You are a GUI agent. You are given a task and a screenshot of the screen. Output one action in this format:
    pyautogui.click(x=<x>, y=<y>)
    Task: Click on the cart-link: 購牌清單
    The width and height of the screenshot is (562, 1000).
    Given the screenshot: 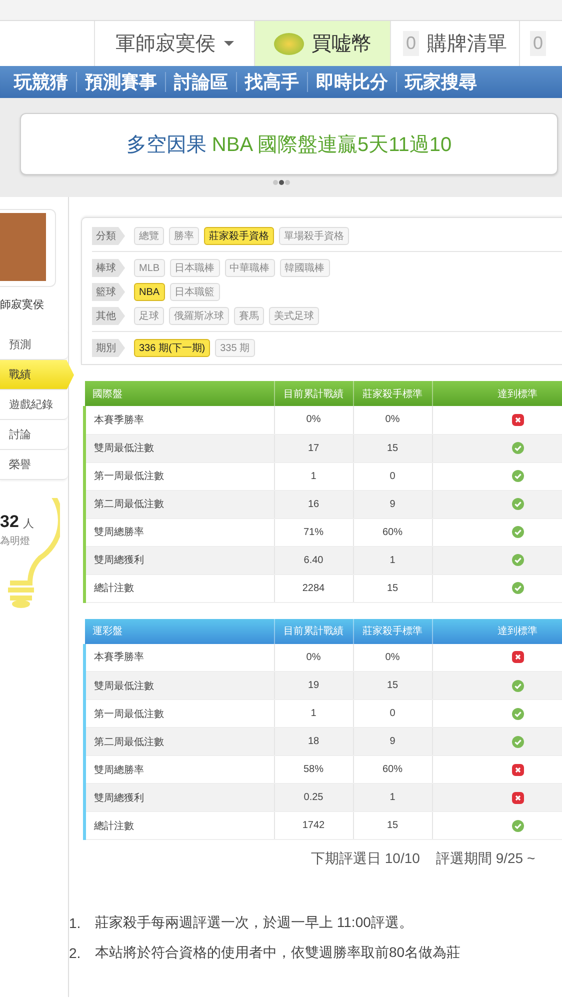 What is the action you would take?
    pyautogui.click(x=467, y=43)
    